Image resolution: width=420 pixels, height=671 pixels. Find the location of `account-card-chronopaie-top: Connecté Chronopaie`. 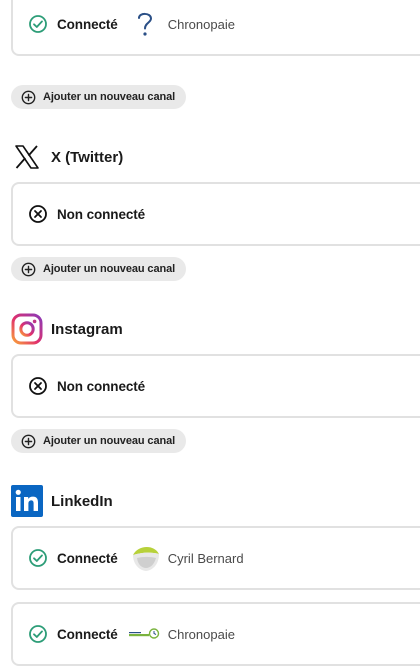

account-card-chronopaie-top: Connecté Chronopaie is located at coordinates (215, 28).